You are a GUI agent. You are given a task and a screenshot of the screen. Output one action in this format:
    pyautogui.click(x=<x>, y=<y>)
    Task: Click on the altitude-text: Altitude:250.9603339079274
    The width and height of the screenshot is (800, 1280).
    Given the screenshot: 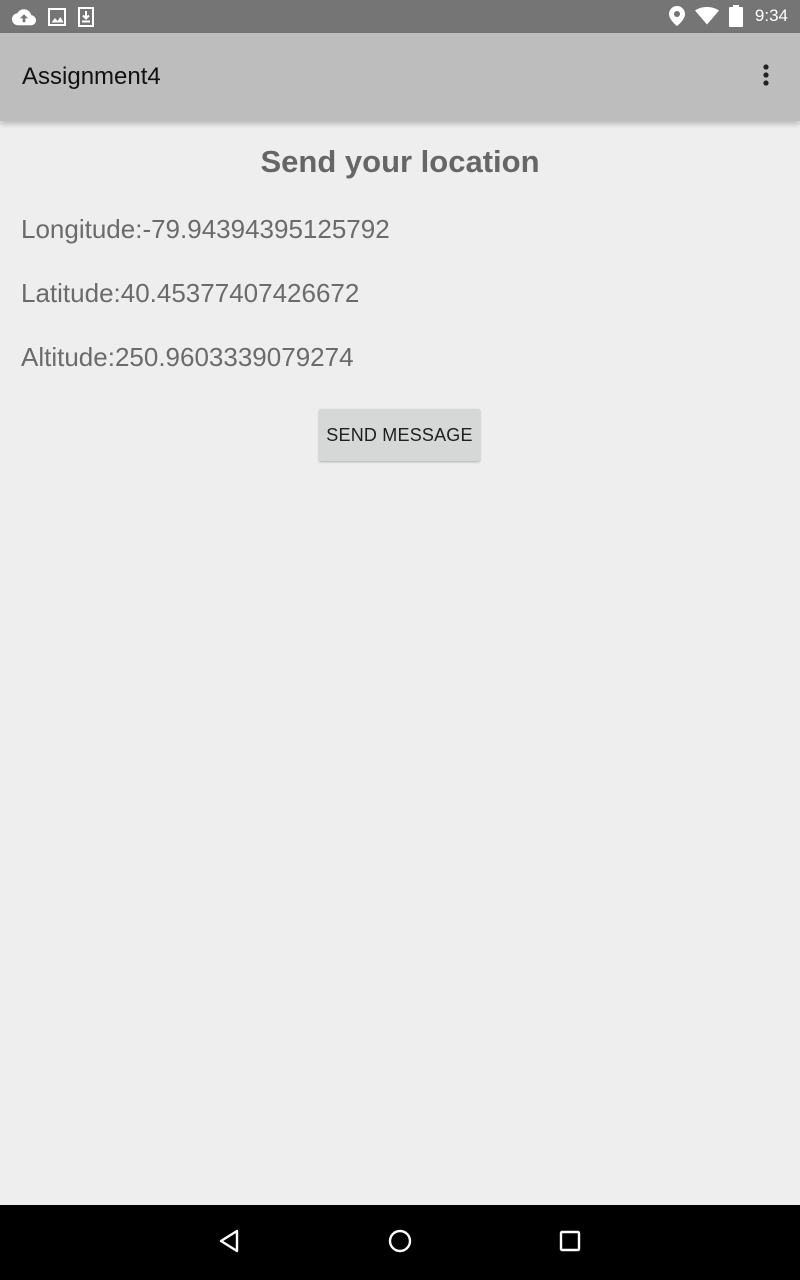 What is the action you would take?
    pyautogui.click(x=187, y=357)
    